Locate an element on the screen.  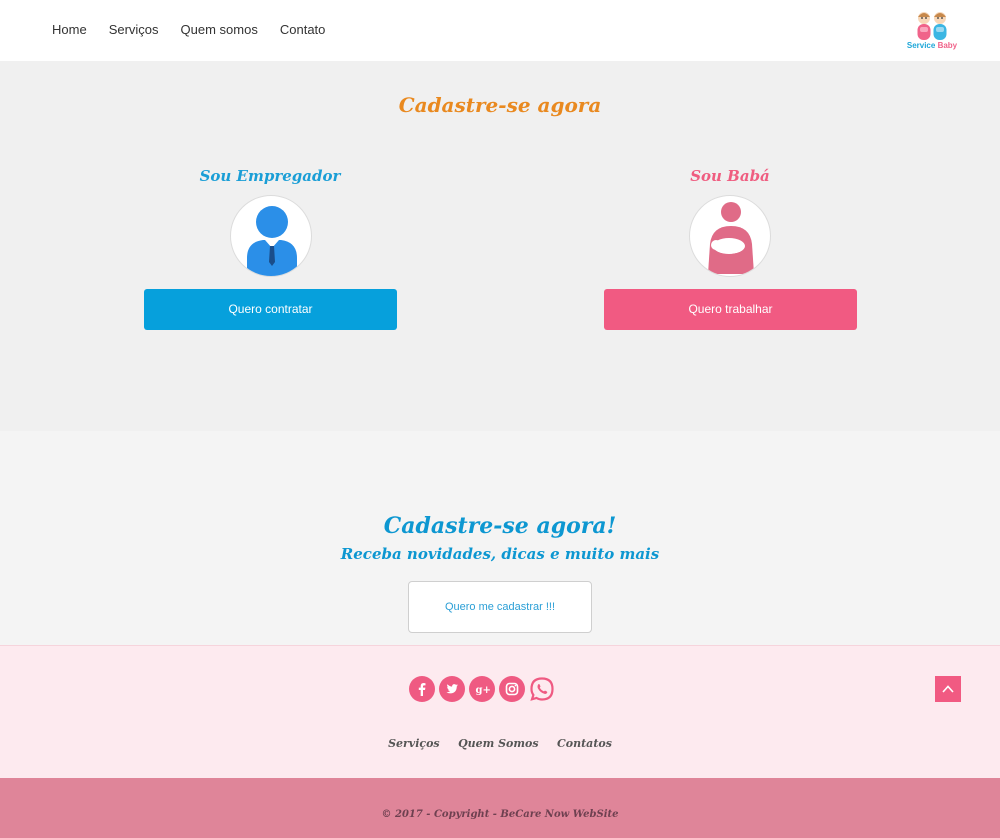
logo-text-baby: Baby is located at coordinates (947, 45).